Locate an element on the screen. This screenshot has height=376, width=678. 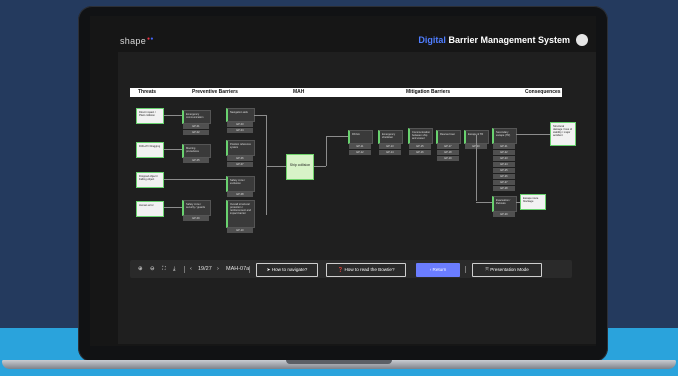
logo-dots-icon: ●● is located at coordinates (150, 39).